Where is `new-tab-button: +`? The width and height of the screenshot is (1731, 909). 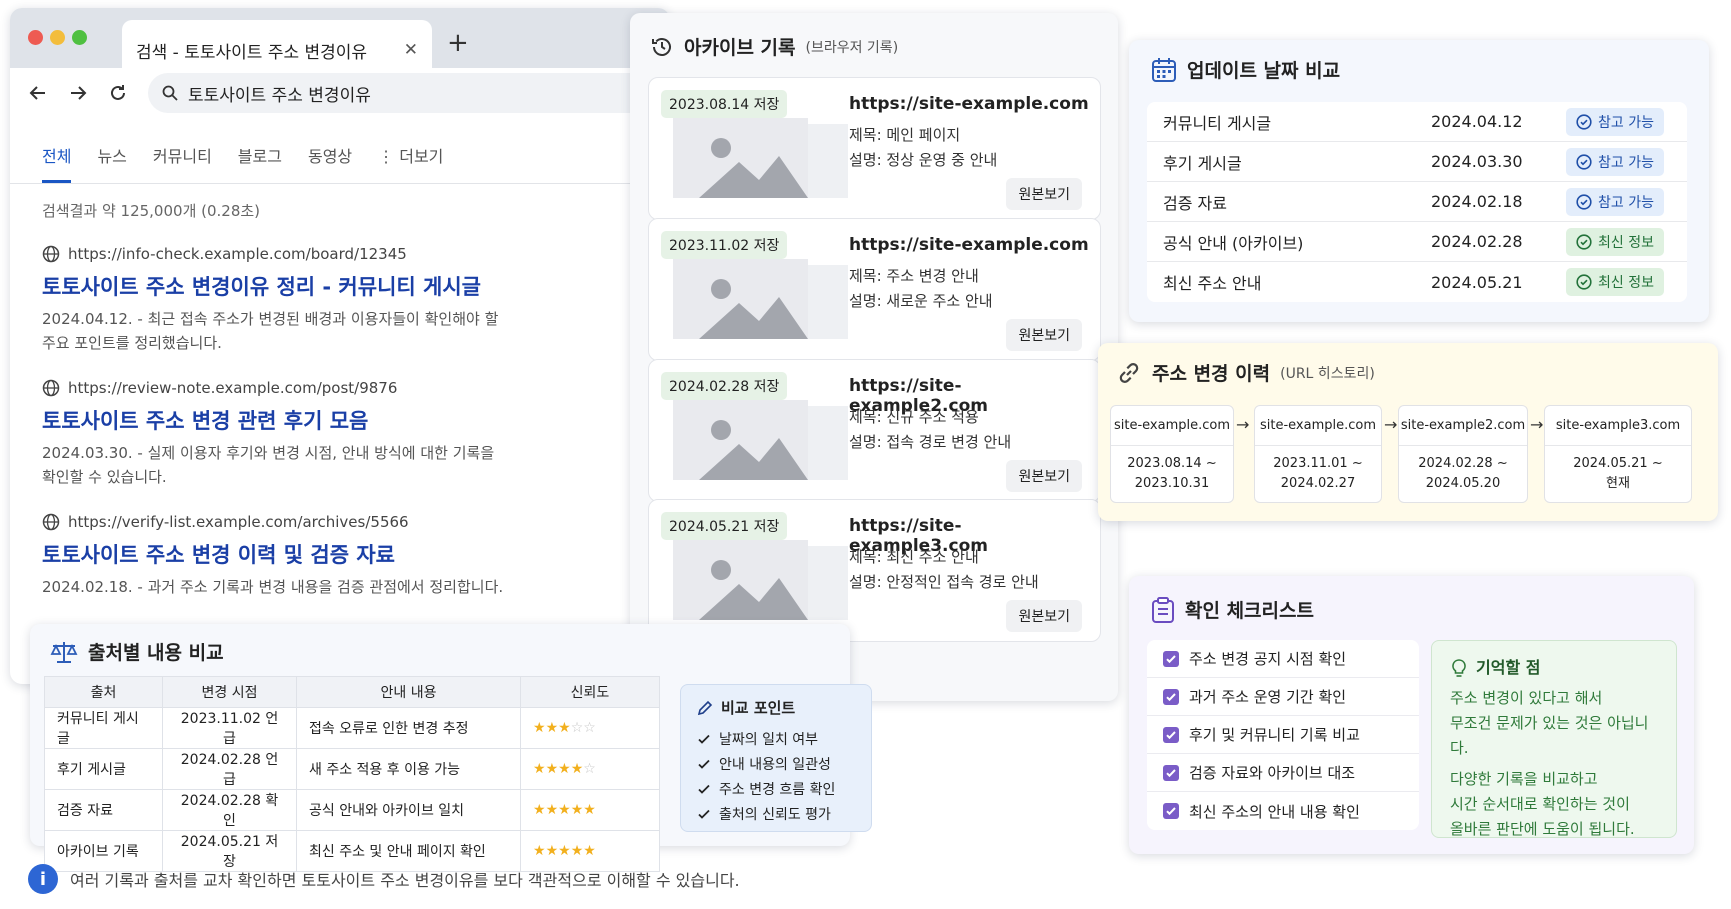 new-tab-button: + is located at coordinates (458, 43).